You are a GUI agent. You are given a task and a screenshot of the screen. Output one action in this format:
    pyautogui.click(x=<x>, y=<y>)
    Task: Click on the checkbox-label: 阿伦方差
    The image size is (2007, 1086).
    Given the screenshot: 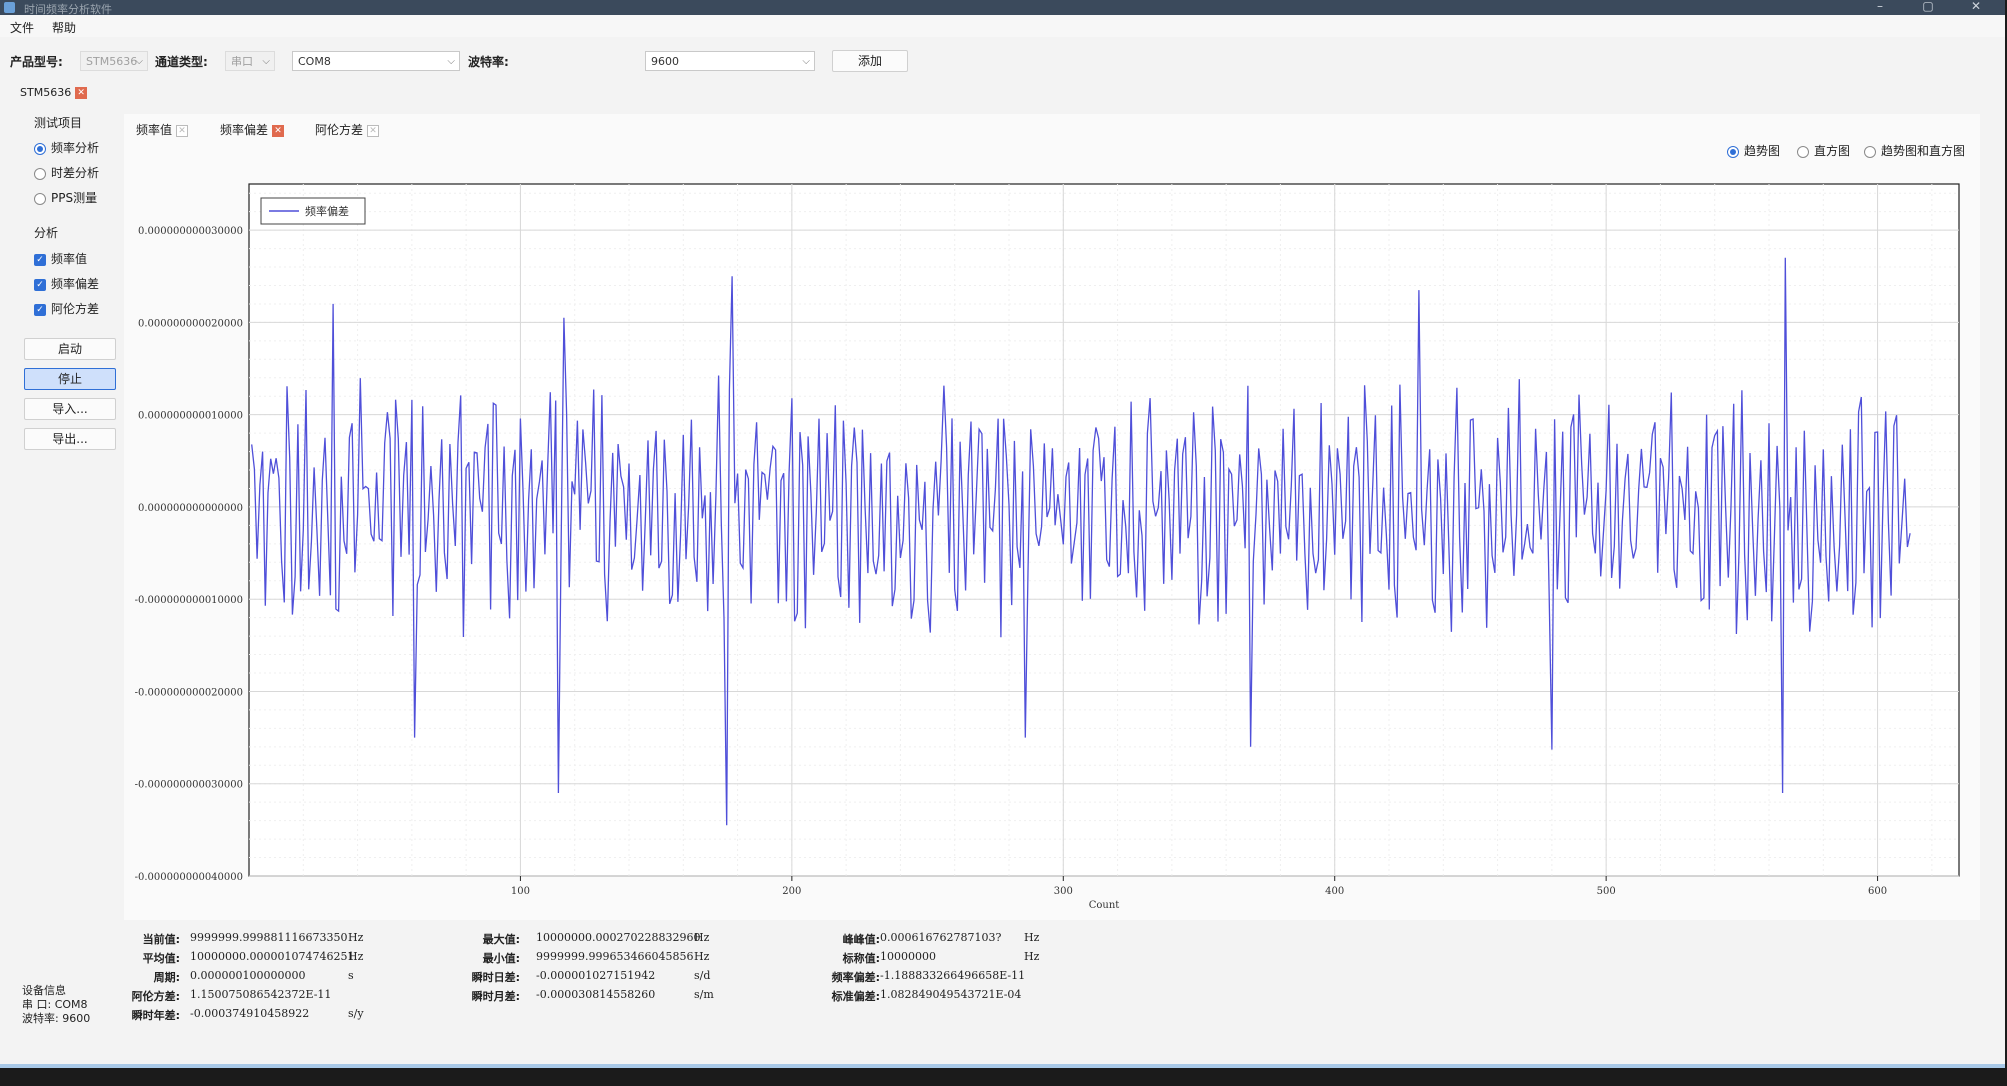 What is the action you would take?
    pyautogui.click(x=75, y=309)
    